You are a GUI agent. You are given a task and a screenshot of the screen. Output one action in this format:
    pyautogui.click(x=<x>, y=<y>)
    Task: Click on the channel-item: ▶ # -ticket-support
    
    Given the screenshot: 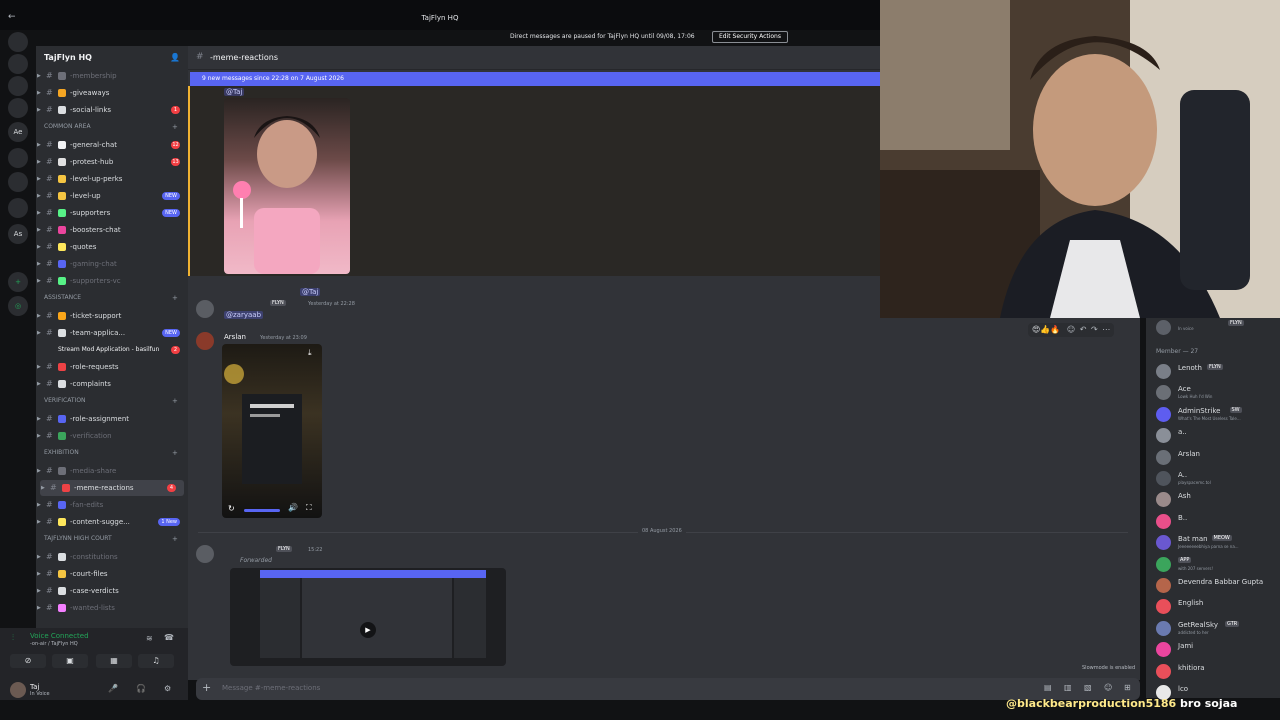 What is the action you would take?
    pyautogui.click(x=112, y=316)
    